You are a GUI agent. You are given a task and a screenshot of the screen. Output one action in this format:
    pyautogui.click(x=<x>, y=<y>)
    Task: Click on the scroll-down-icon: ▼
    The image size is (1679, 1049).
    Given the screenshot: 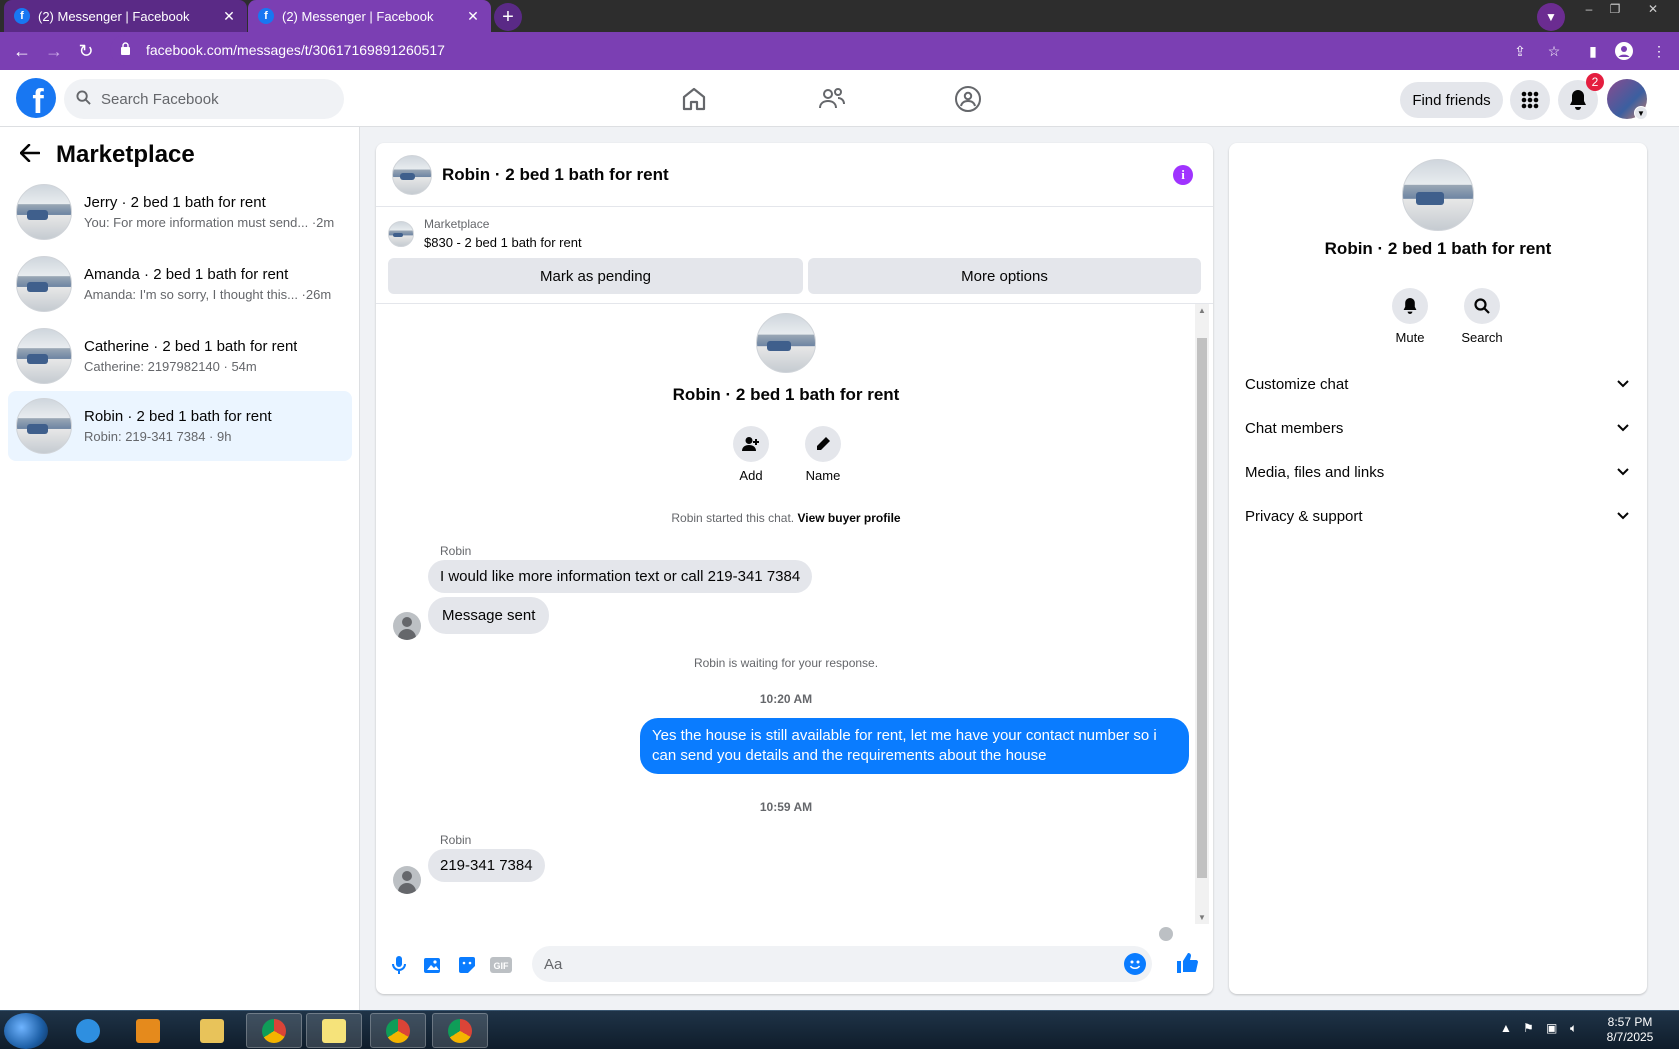 What is the action you would take?
    pyautogui.click(x=1202, y=917)
    